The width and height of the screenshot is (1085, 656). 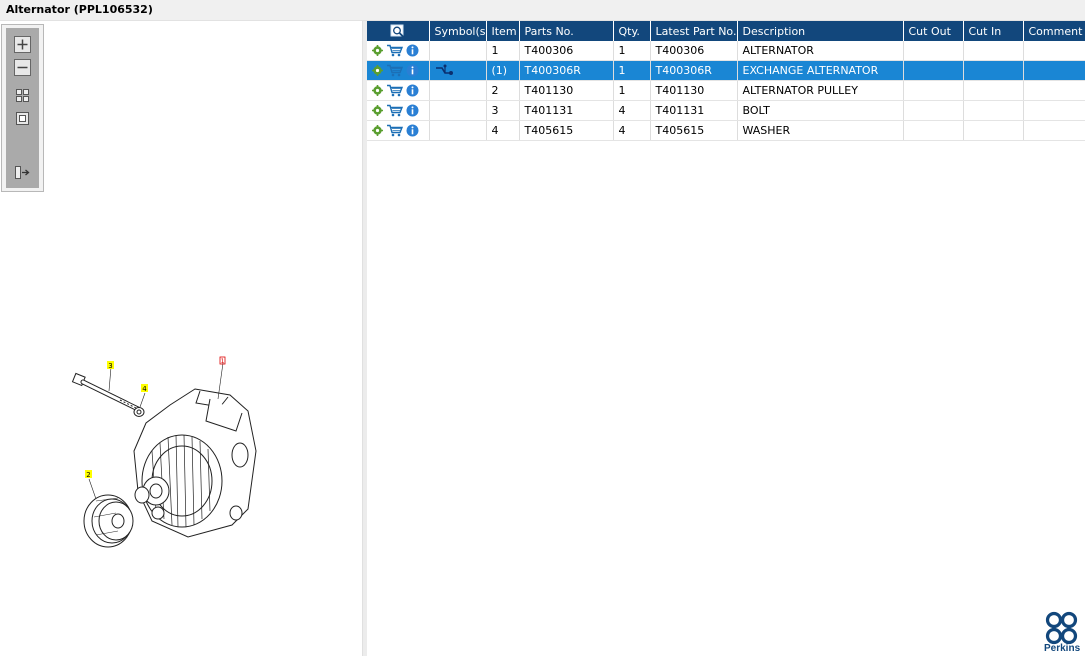 I want to click on callout-3-label: 3, so click(x=110, y=366).